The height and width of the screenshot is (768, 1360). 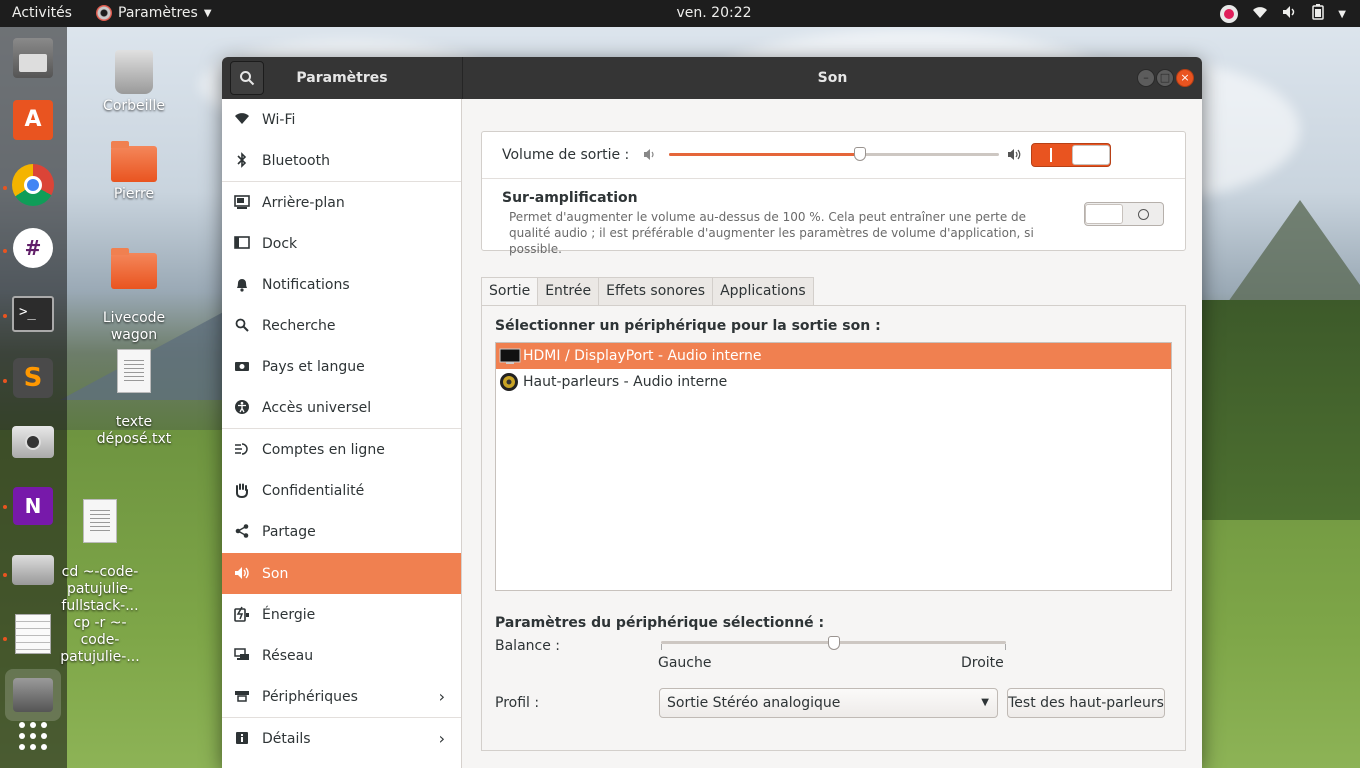 What do you see at coordinates (33, 378) in the screenshot?
I see `sublime-icon: S` at bounding box center [33, 378].